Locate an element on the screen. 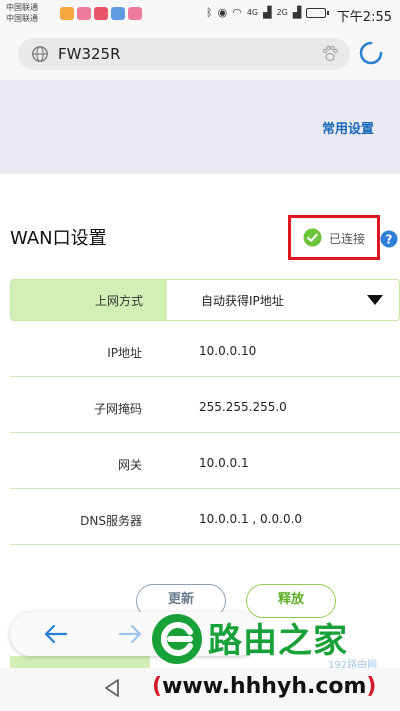 The image size is (400, 711). field-row: 网关 10.0.0.1 is located at coordinates (205, 461).